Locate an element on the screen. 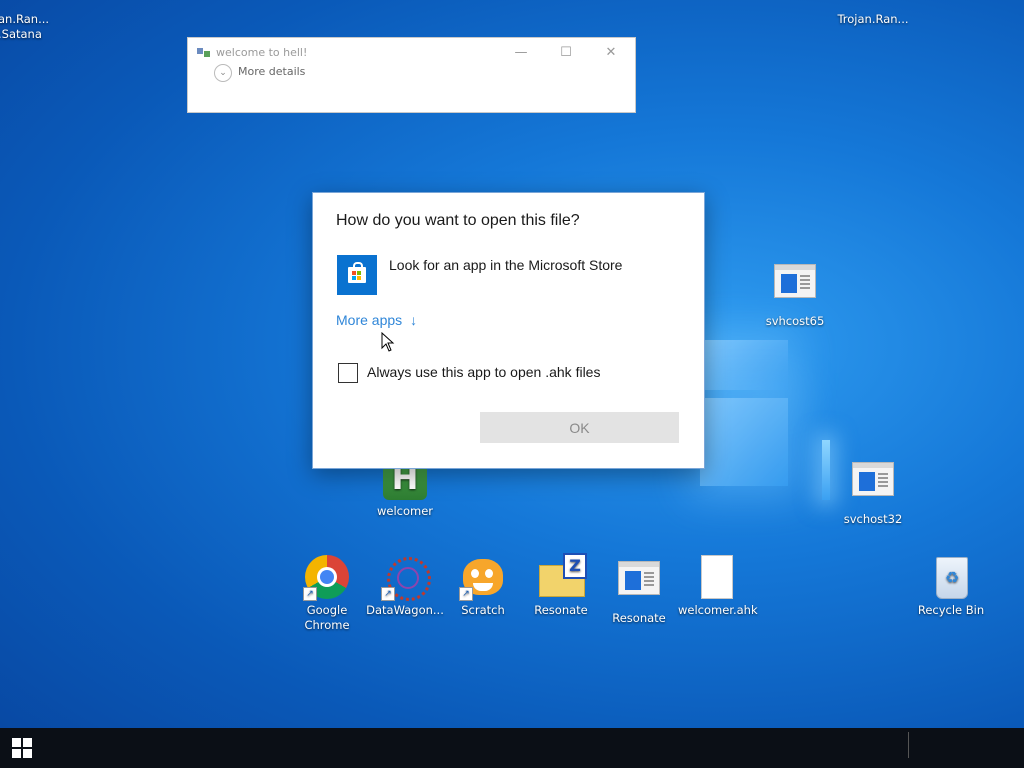 The image size is (1024, 768). desktop-icon-label: an.Ran... .Satana is located at coordinates (25, 26).